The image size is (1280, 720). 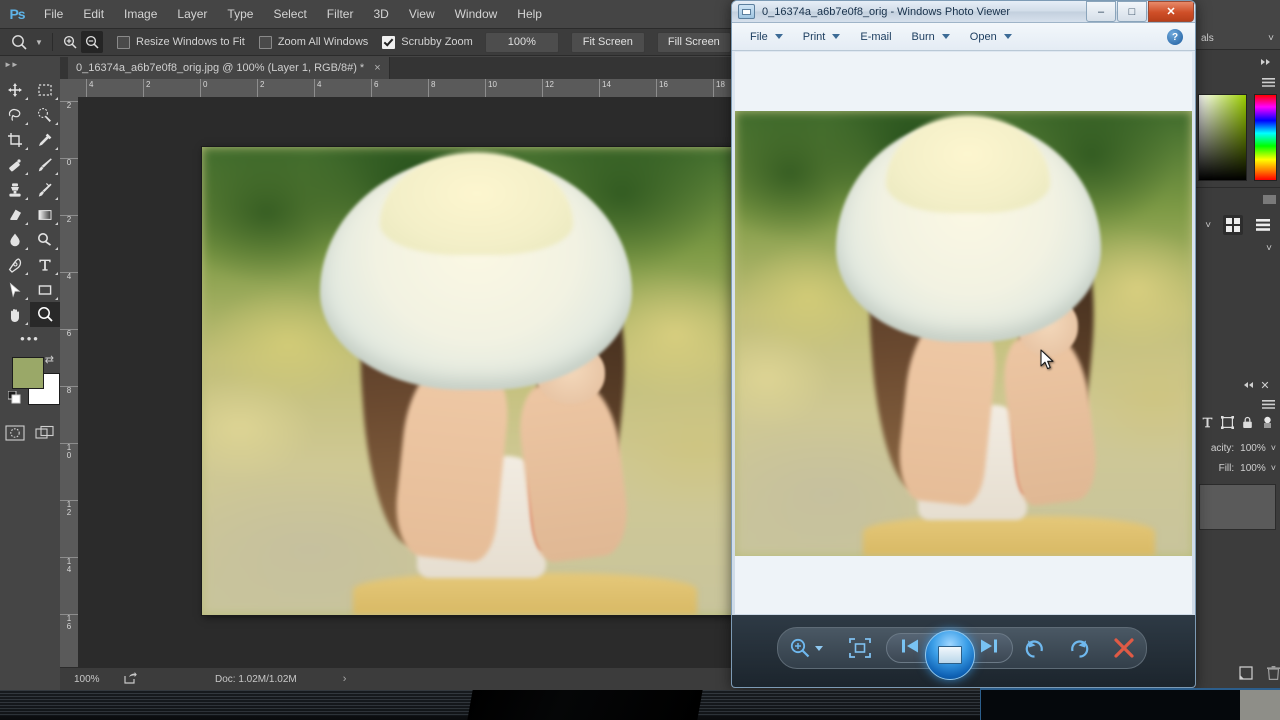 What do you see at coordinates (93, 14) in the screenshot?
I see `menu-edit: Edit` at bounding box center [93, 14].